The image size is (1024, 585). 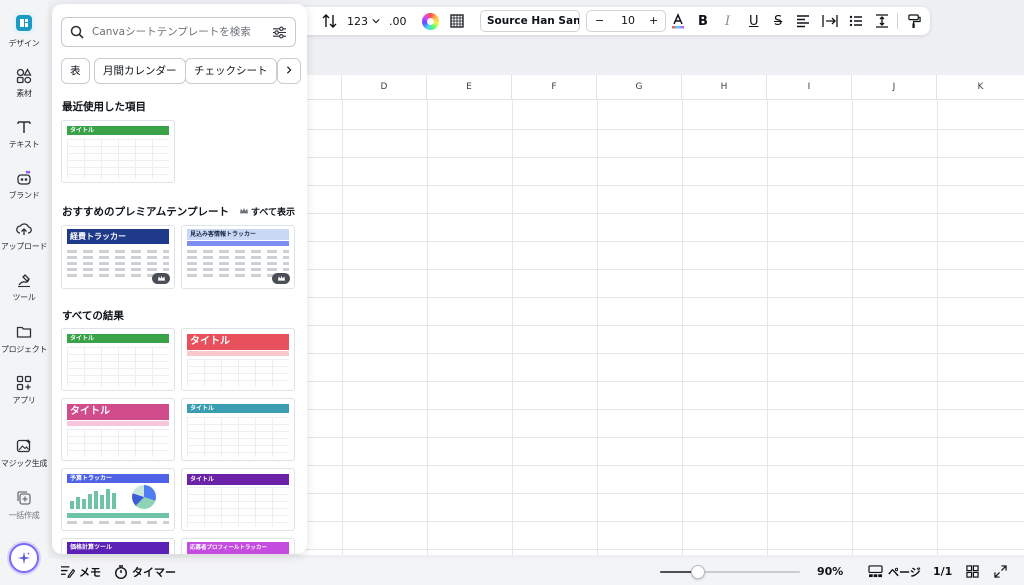 What do you see at coordinates (384, 87) in the screenshot?
I see `column-header-d: D` at bounding box center [384, 87].